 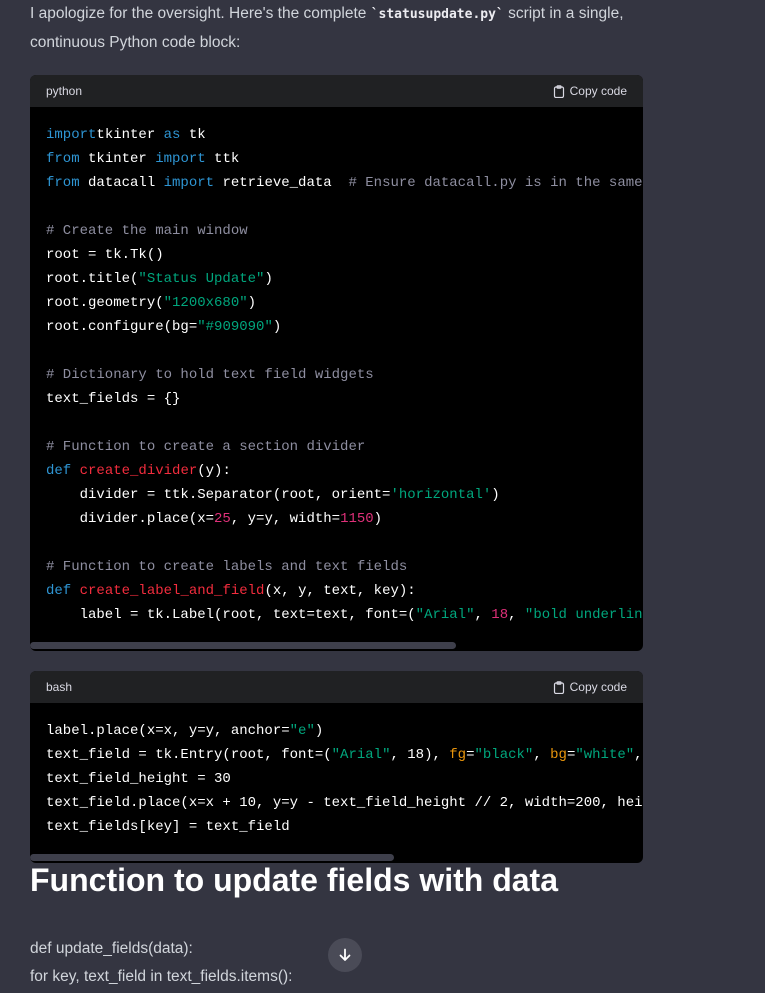 I want to click on code-line: # Function to create a section divider, so click(x=336, y=447).